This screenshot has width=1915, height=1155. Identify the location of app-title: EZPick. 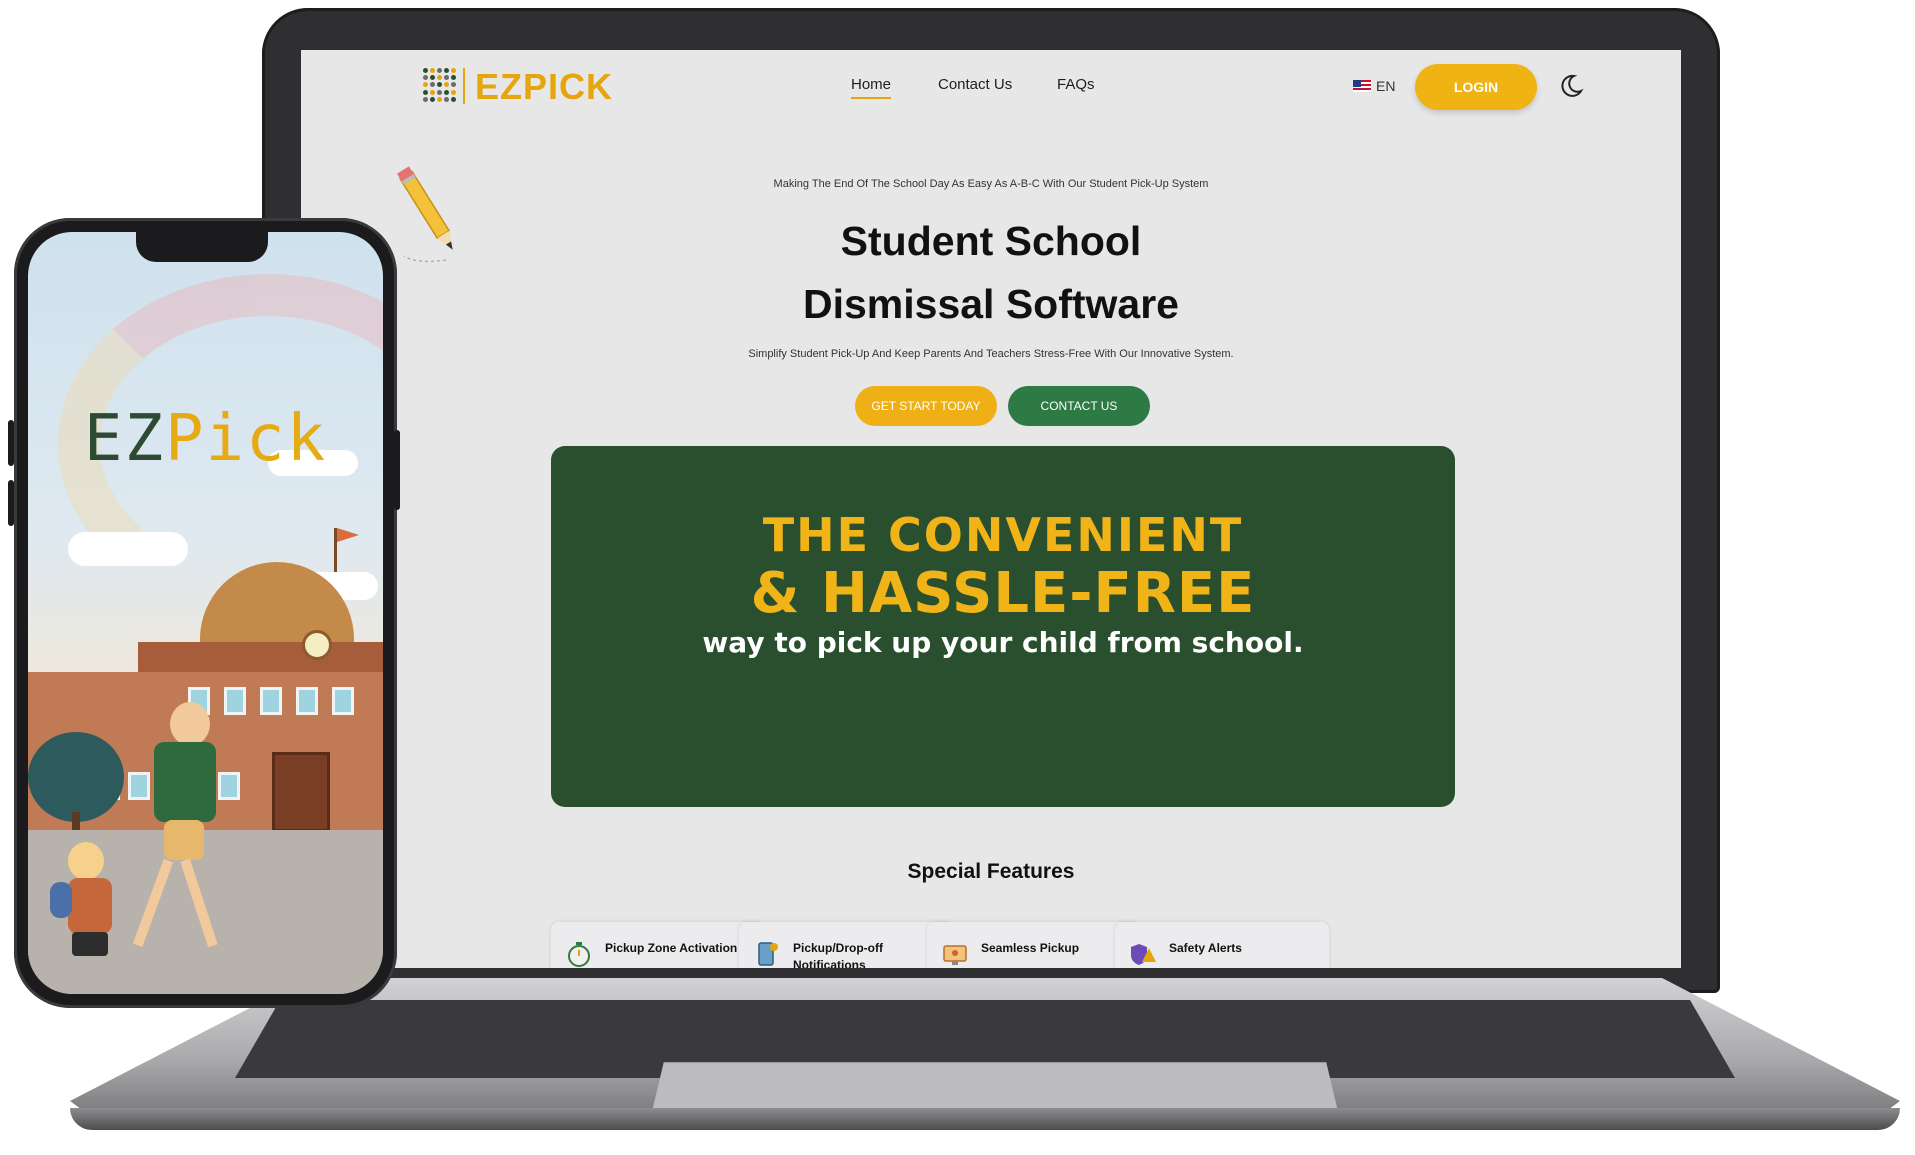
(205, 439).